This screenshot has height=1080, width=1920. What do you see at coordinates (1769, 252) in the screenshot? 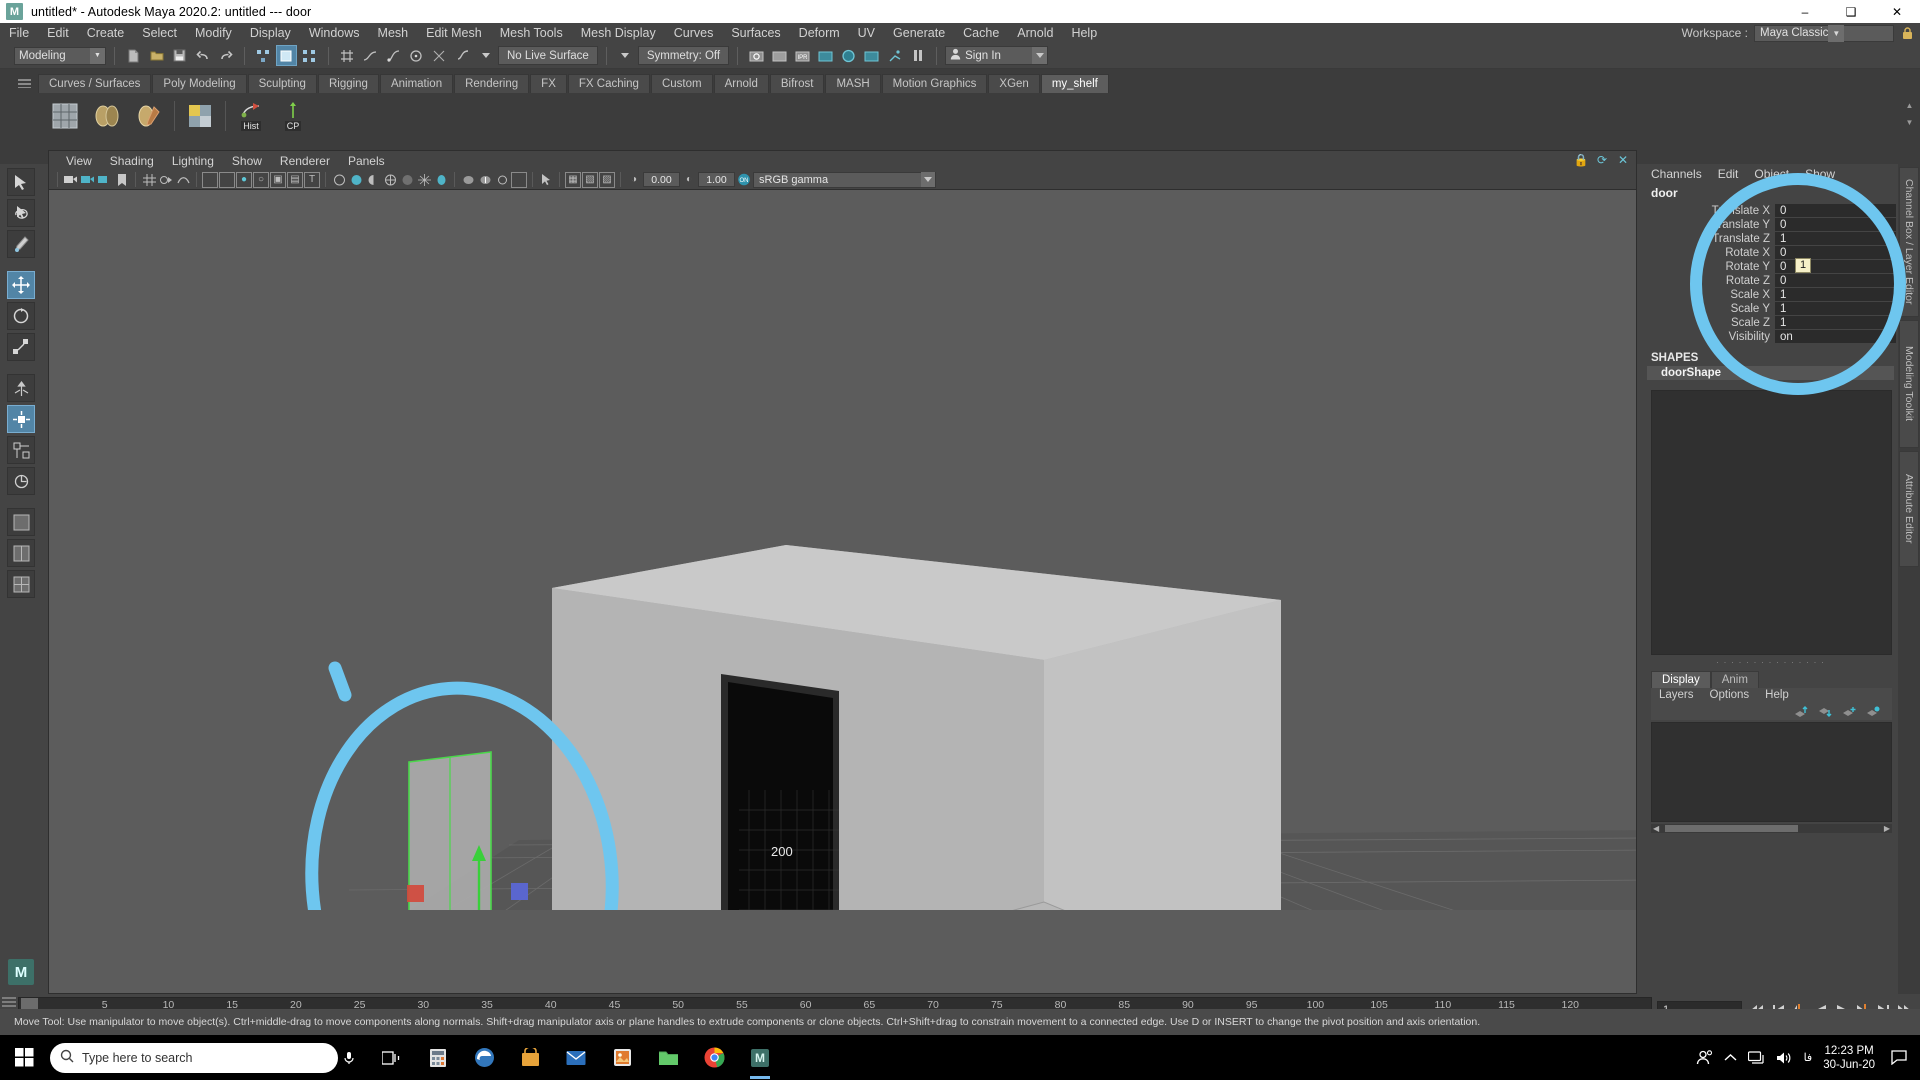
I see `channel-row-rotate-x: Rotate X 0` at bounding box center [1769, 252].